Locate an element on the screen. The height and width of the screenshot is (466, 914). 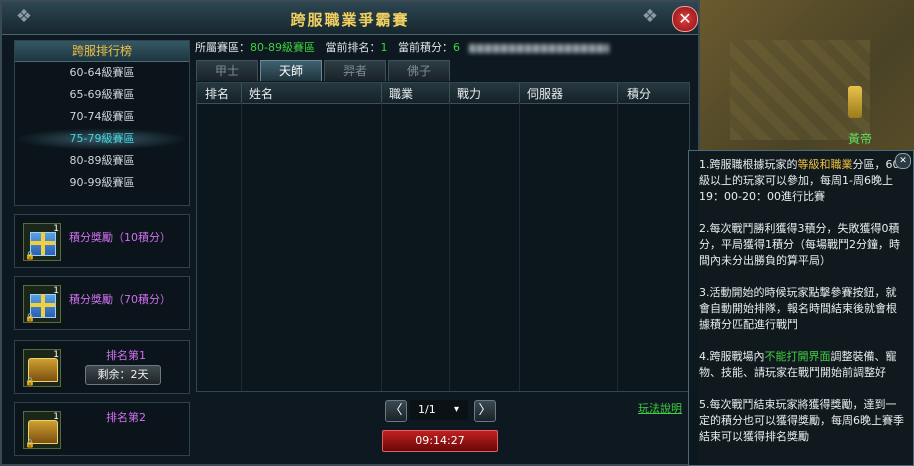
reward-score-70: 1 🔒 積分獎勵（70積分） is located at coordinates (102, 303).